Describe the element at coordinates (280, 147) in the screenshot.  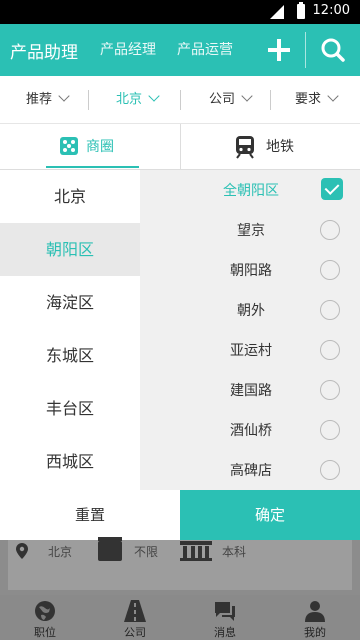
I see `tab-label: 地铁` at that location.